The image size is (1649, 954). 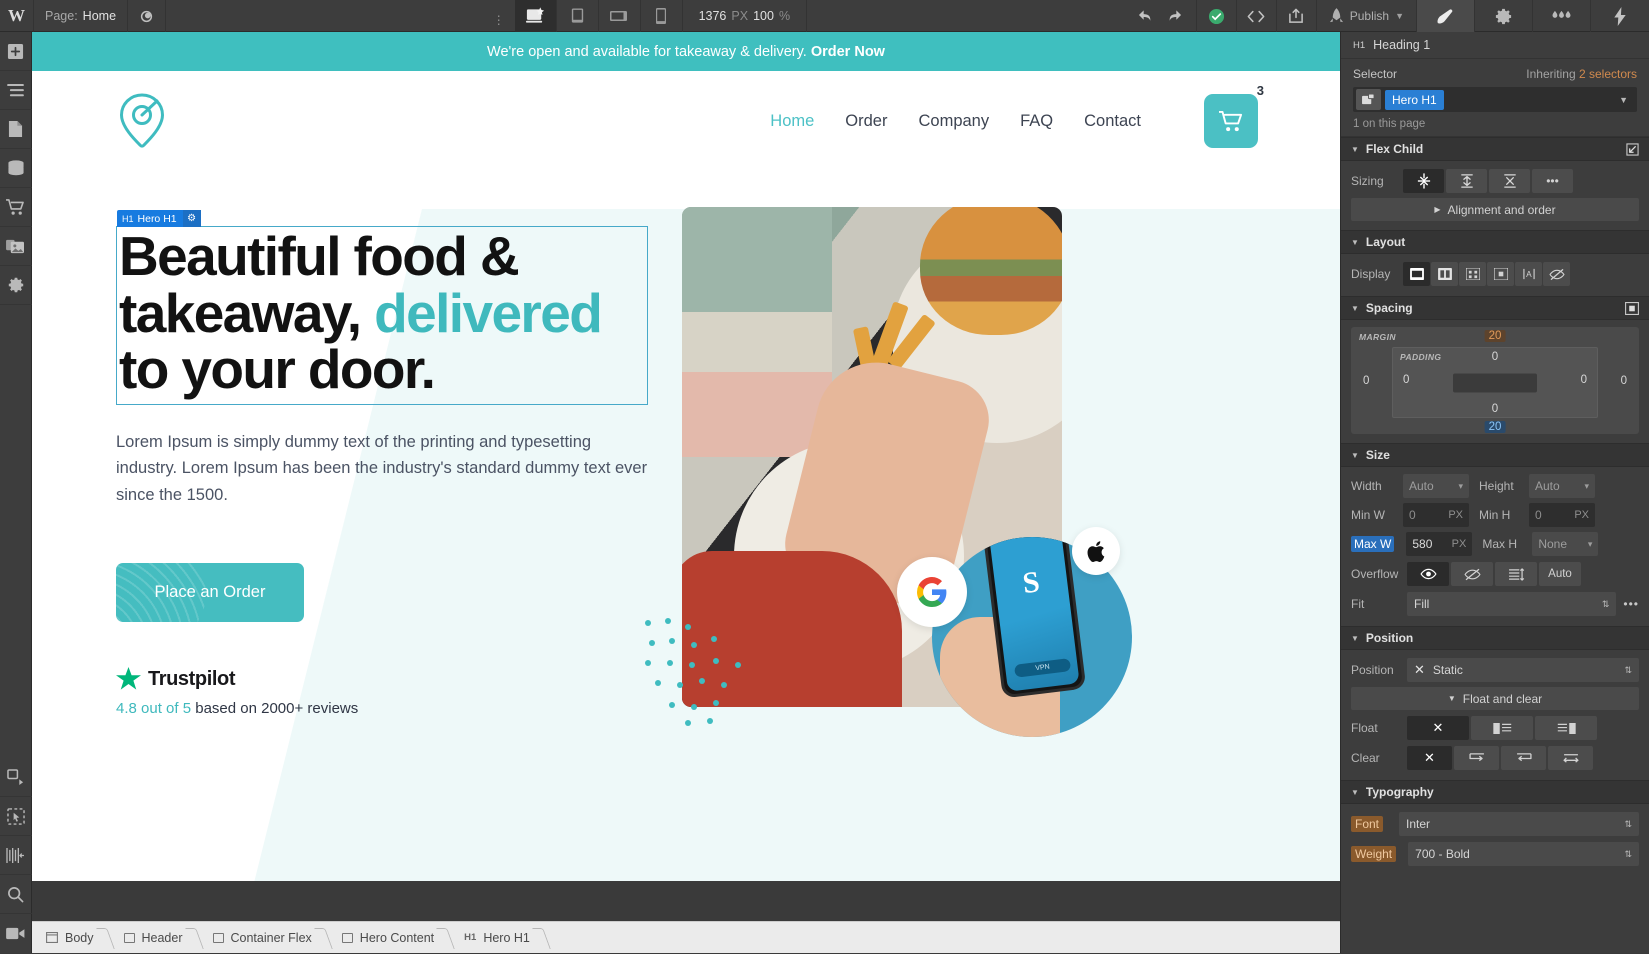 What do you see at coordinates (389, 938) in the screenshot?
I see `breadcrumb-item-hero-content: Hero Content` at bounding box center [389, 938].